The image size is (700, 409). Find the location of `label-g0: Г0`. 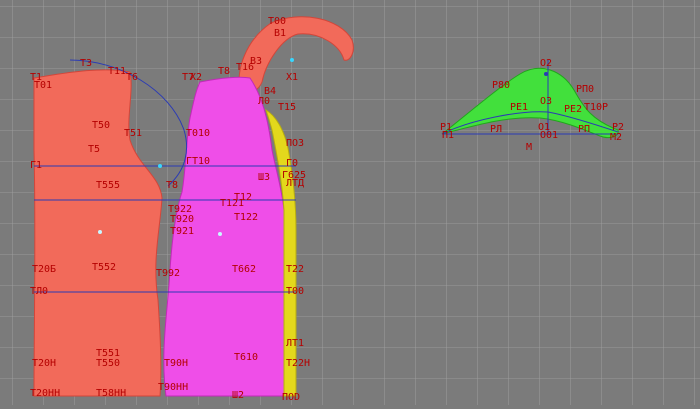

label-g0: Г0 is located at coordinates (292, 163).